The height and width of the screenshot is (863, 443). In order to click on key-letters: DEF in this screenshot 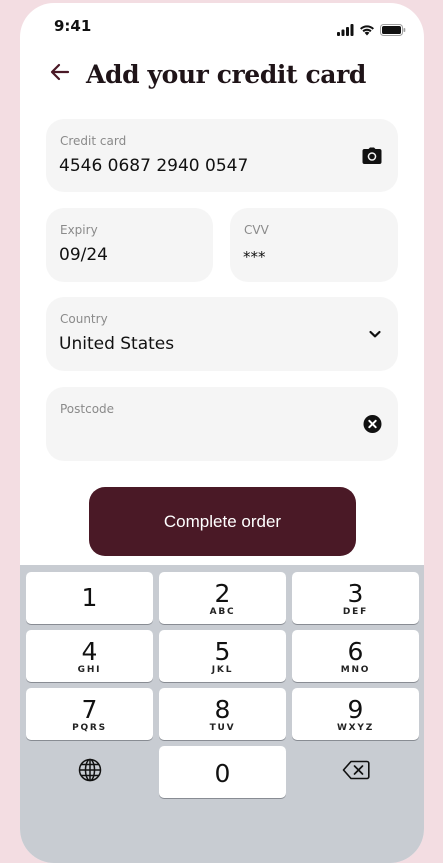, I will do `click(355, 612)`.